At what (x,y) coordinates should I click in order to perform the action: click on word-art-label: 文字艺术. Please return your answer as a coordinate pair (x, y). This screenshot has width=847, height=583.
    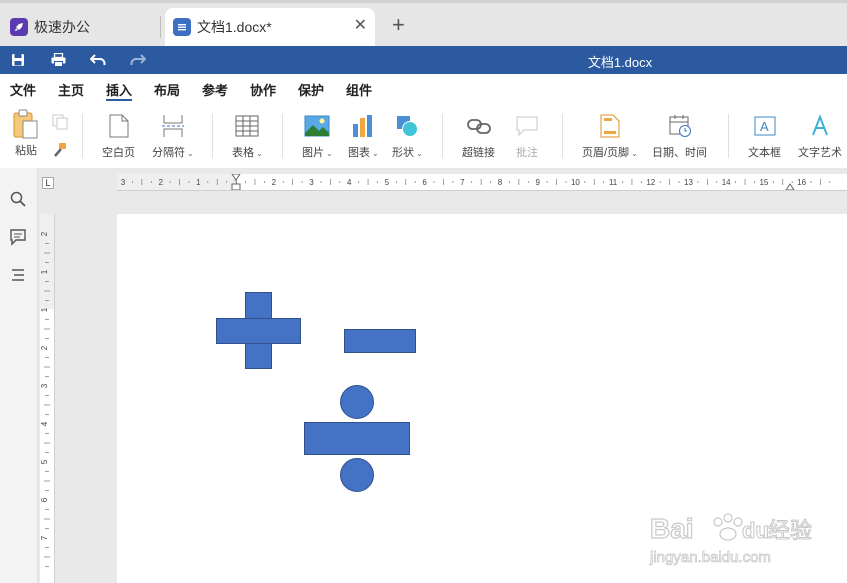
    Looking at the image, I should click on (820, 153).